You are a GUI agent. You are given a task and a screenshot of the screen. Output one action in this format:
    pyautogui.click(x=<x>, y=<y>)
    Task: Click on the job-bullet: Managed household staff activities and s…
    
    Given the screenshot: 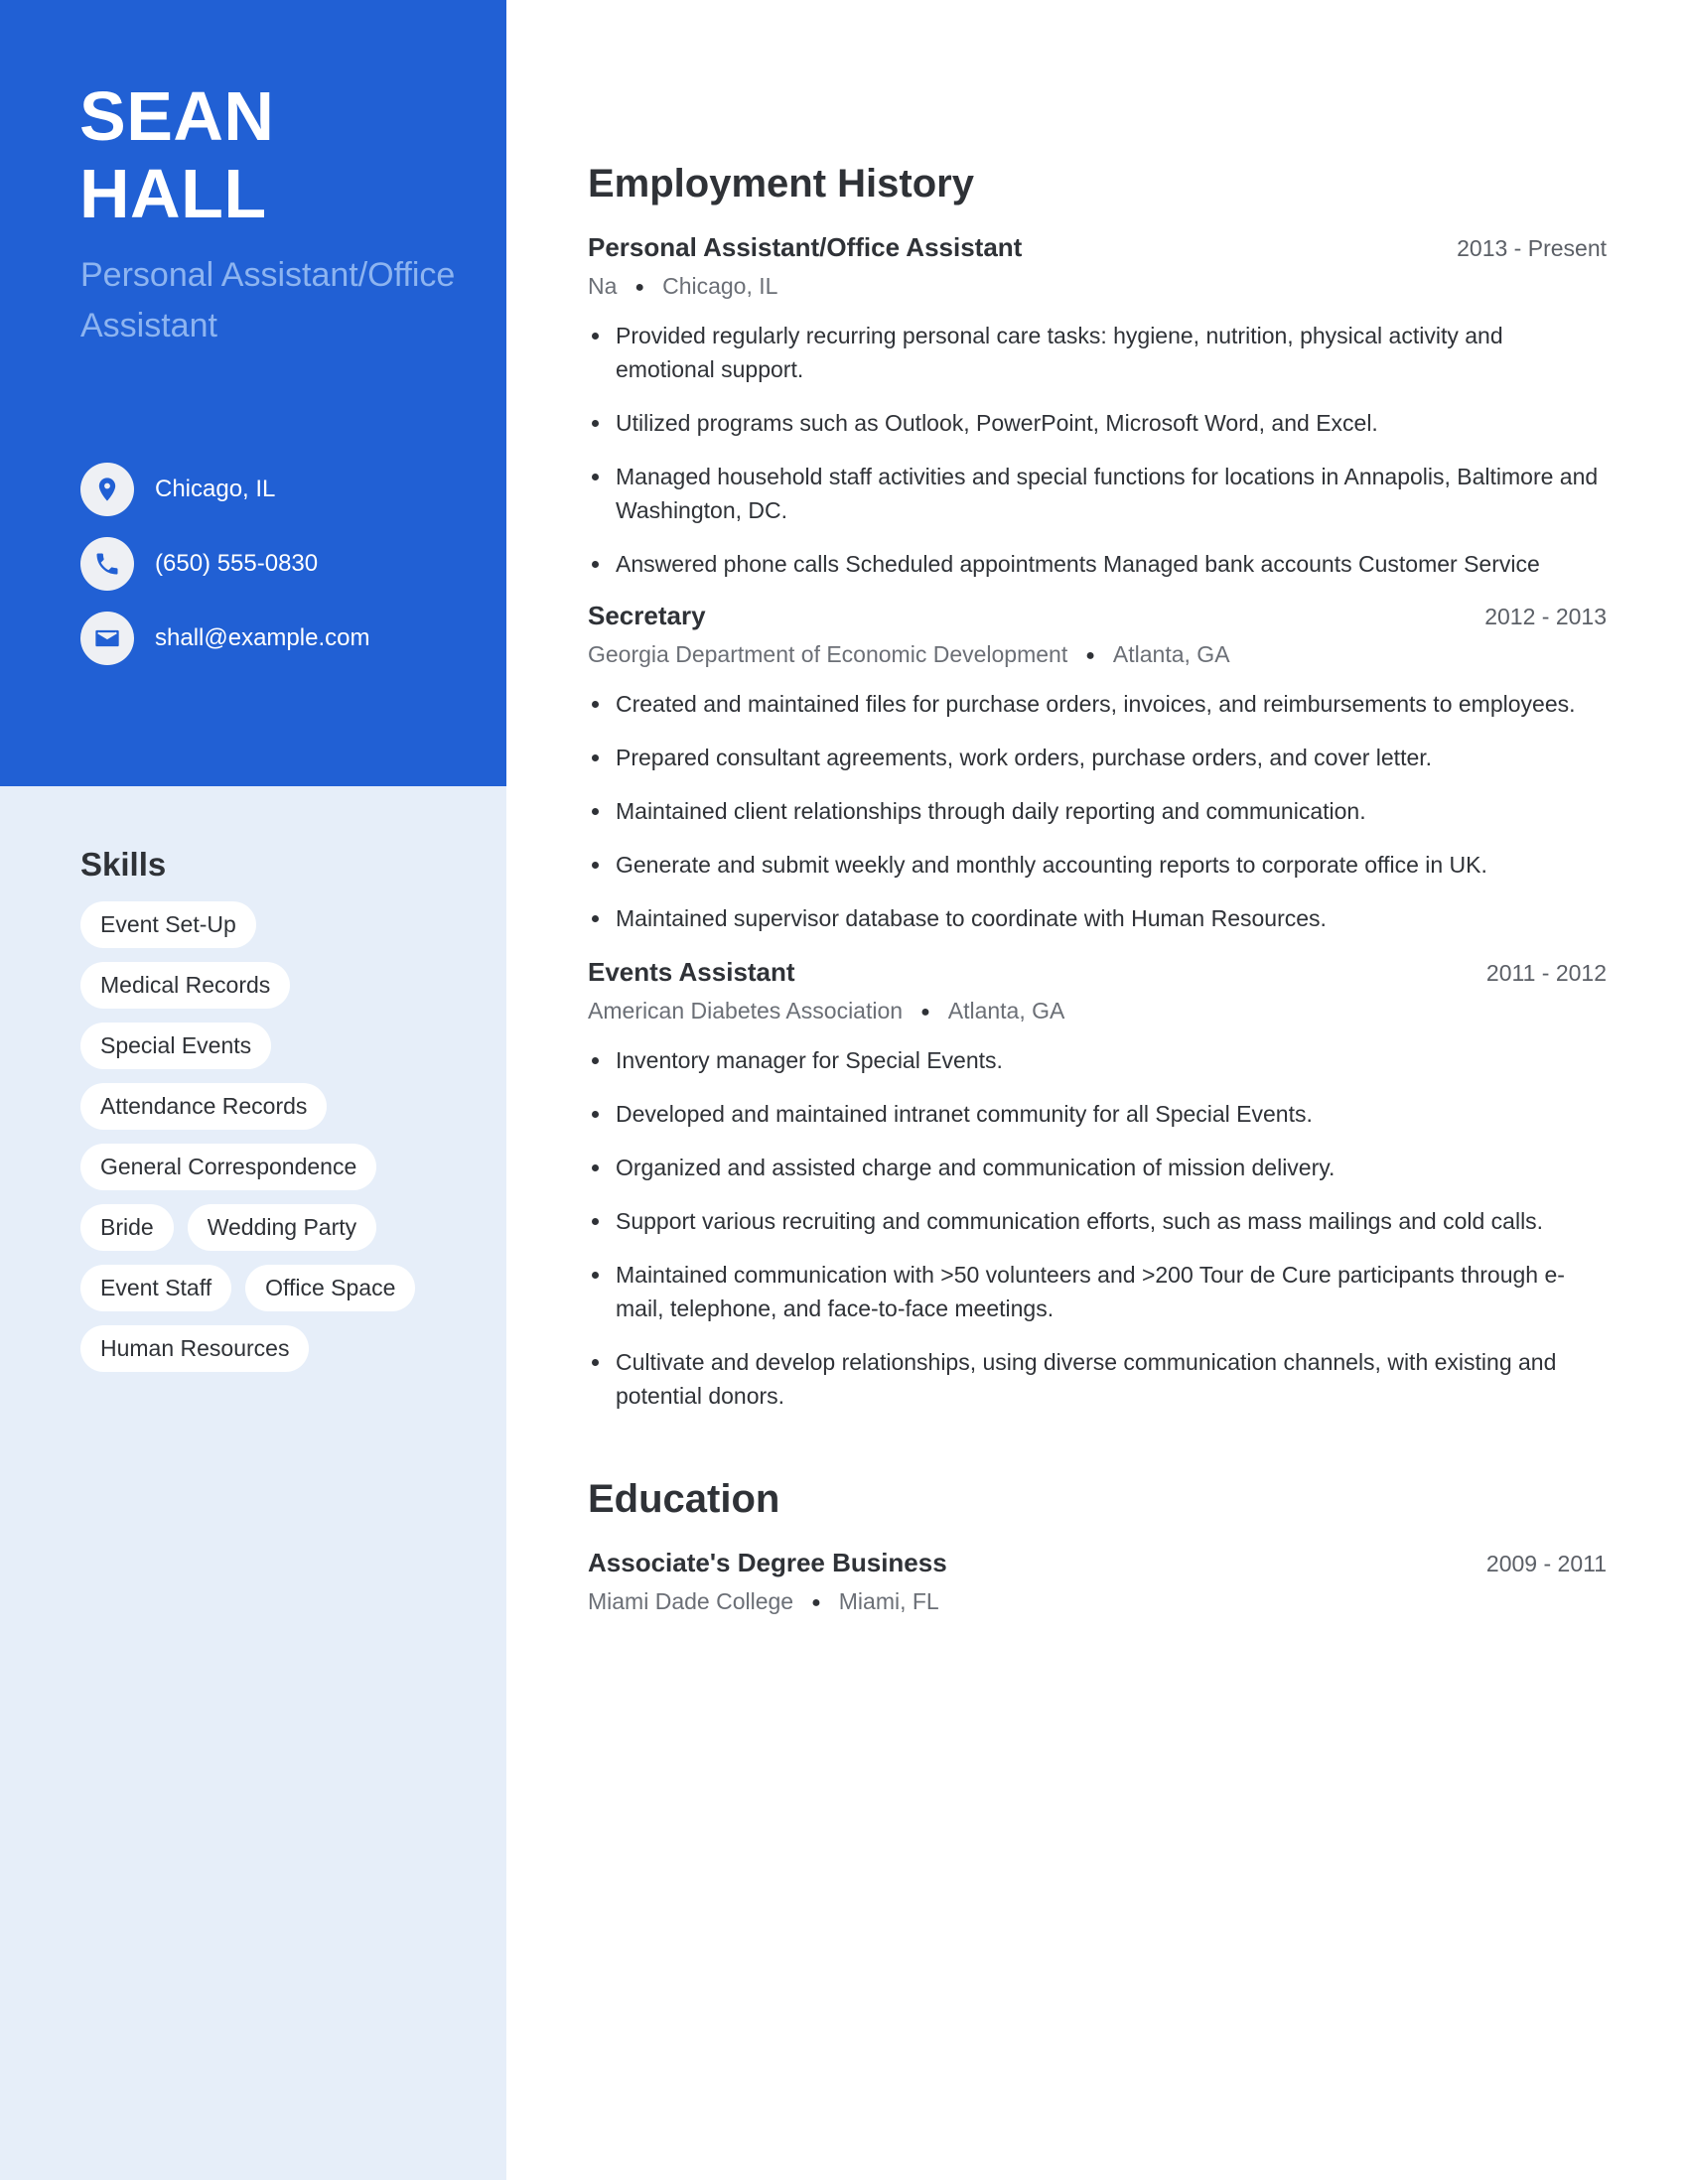 What is the action you would take?
    pyautogui.click(x=1097, y=493)
    